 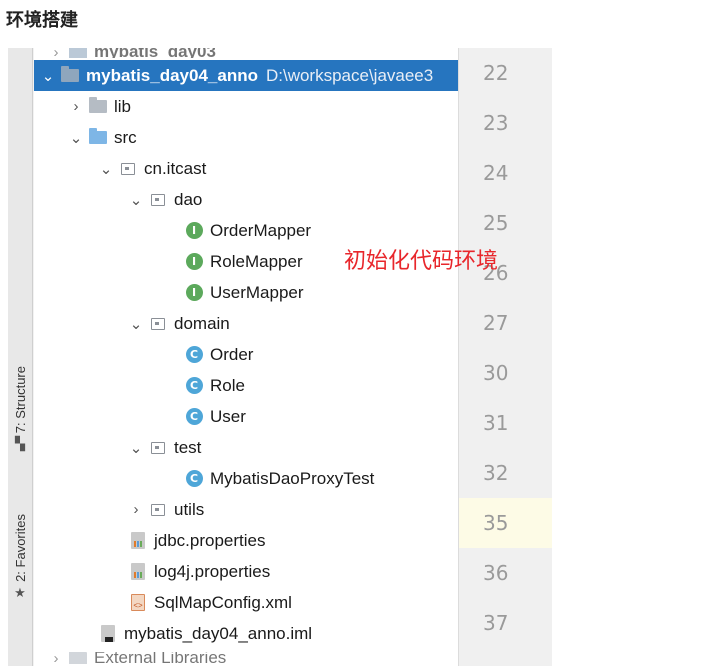 What do you see at coordinates (246, 168) in the screenshot?
I see `tree-row-package-cn-itcast: ⌄ cn.itcast` at bounding box center [246, 168].